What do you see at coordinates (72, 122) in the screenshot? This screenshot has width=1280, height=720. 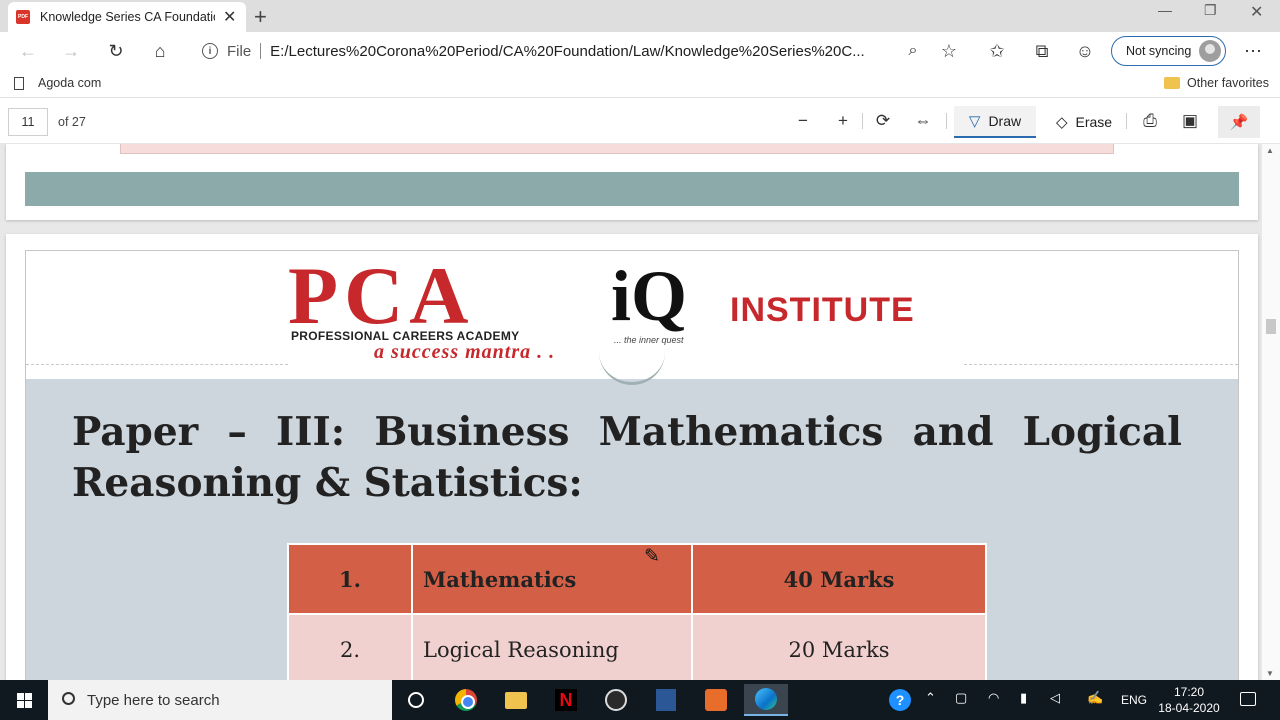 I see `page-total: of 27` at bounding box center [72, 122].